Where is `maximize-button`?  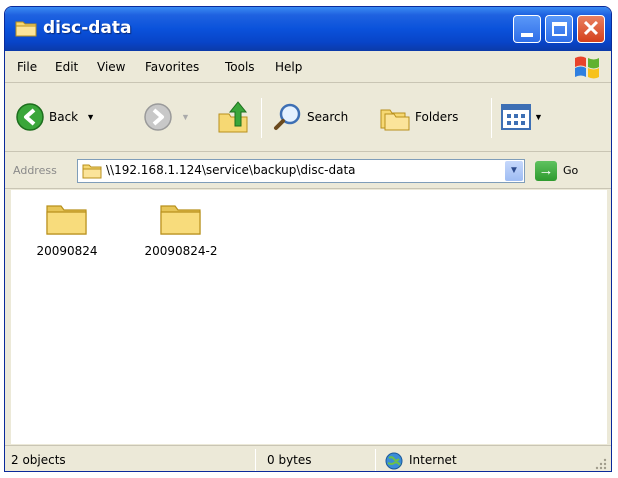 maximize-button is located at coordinates (559, 29).